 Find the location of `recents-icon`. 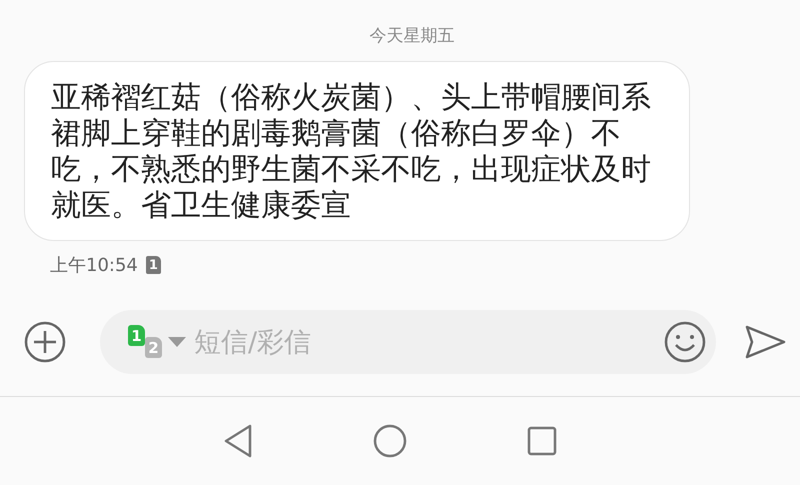

recents-icon is located at coordinates (542, 441).